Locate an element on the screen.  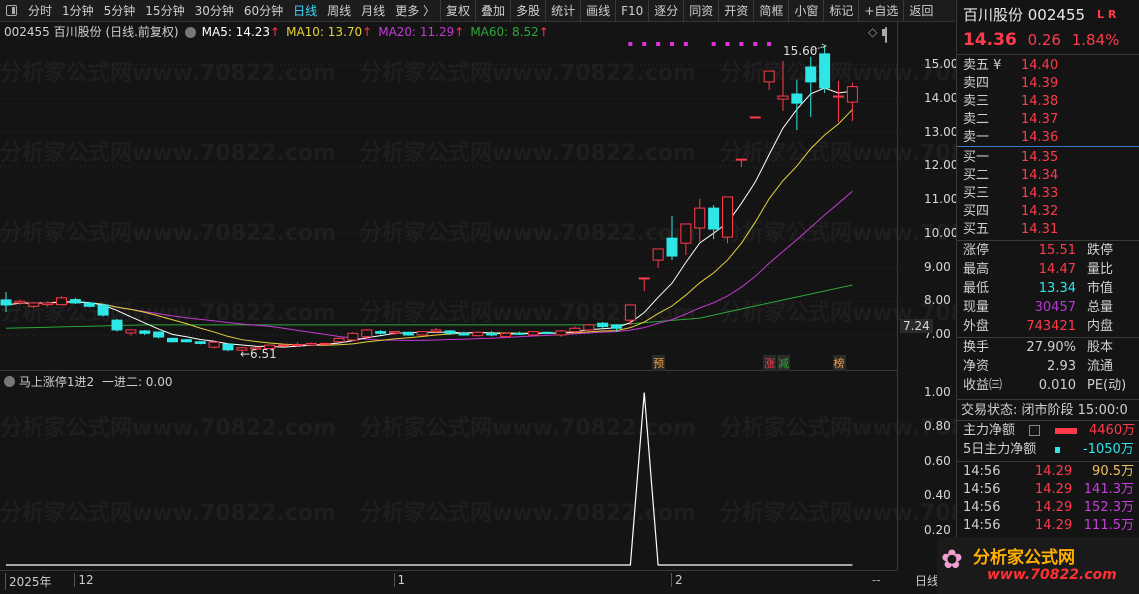
stat-row: 最低 13.34 市值 is located at coordinates (1038, 288).